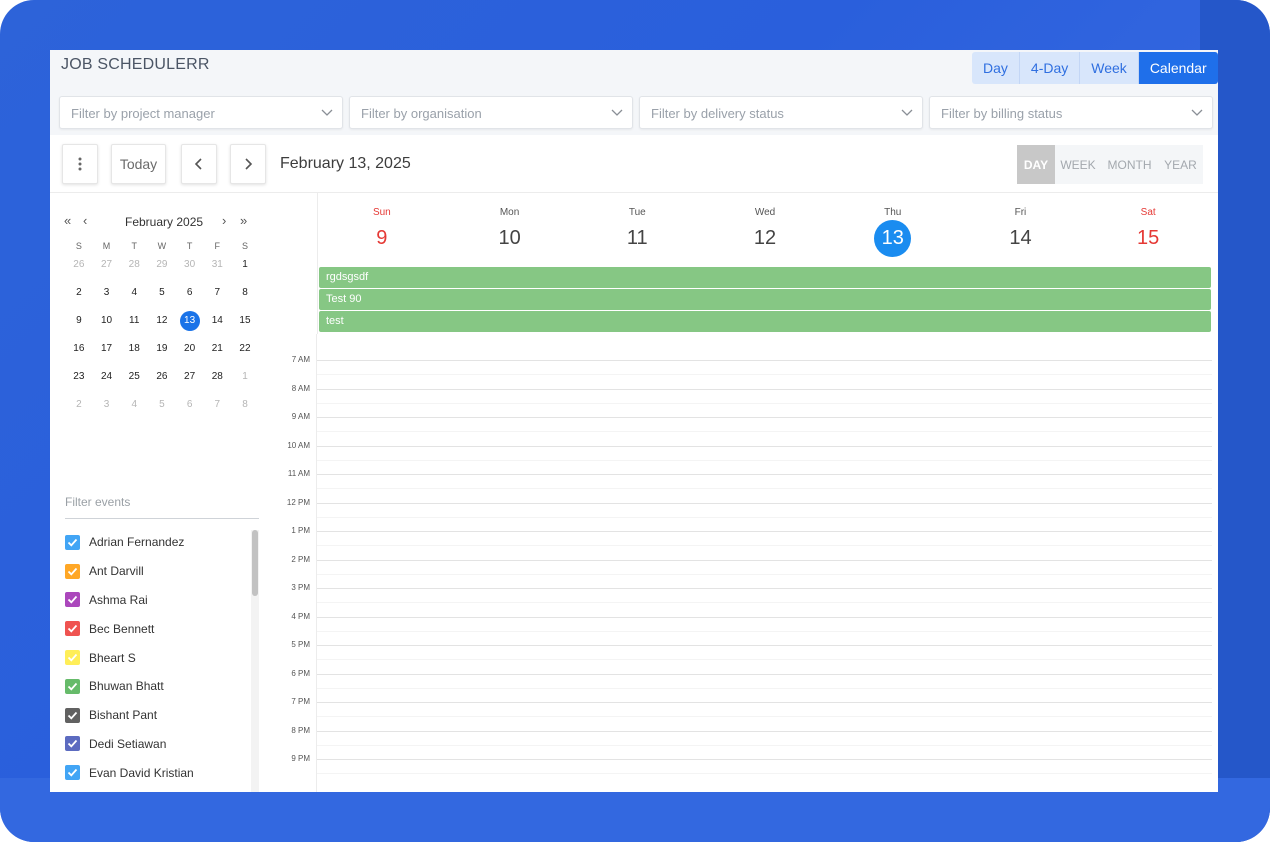  Describe the element at coordinates (996, 68) in the screenshot. I see `view-day-button: Day` at that location.